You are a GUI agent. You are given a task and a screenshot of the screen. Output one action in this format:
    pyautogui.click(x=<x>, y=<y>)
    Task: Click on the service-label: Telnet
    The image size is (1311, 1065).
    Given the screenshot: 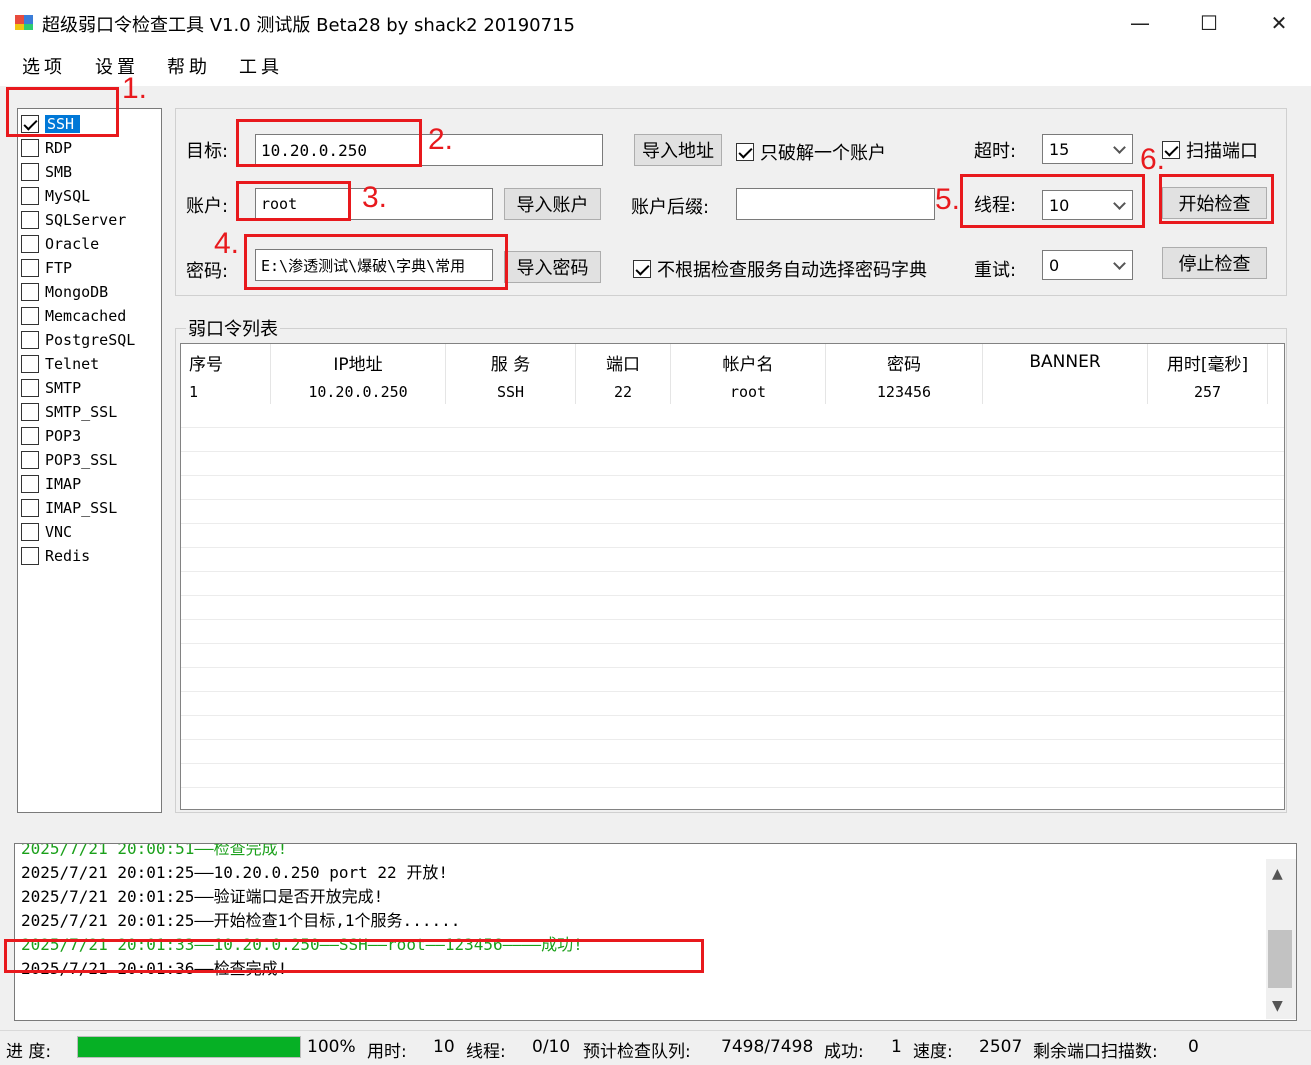 What is the action you would take?
    pyautogui.click(x=72, y=364)
    